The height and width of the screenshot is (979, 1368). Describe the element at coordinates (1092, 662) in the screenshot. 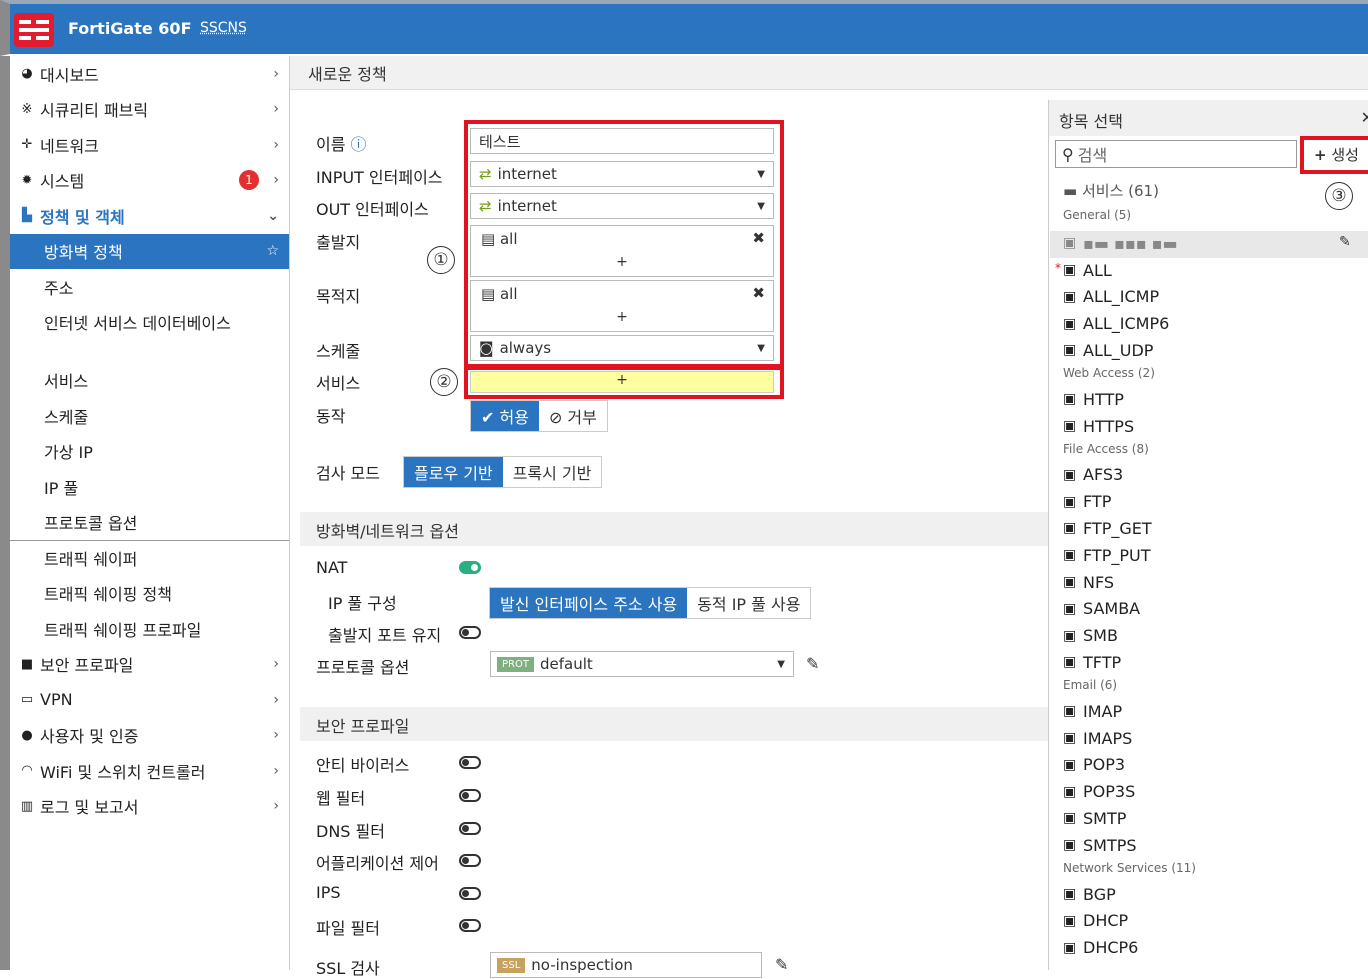

I see `service-item: ▣ TFTP` at that location.